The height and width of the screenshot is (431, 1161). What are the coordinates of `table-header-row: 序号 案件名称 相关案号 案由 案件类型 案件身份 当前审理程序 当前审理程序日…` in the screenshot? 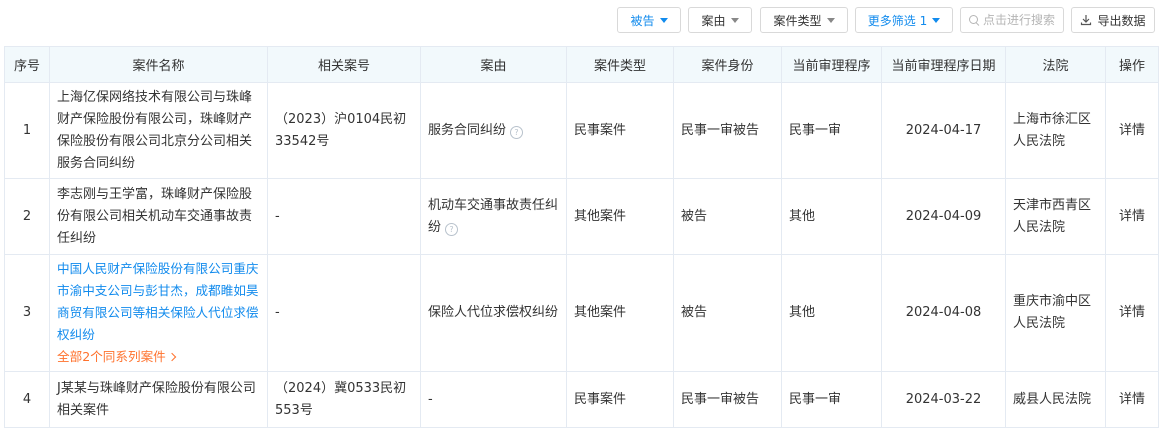 It's located at (581, 64).